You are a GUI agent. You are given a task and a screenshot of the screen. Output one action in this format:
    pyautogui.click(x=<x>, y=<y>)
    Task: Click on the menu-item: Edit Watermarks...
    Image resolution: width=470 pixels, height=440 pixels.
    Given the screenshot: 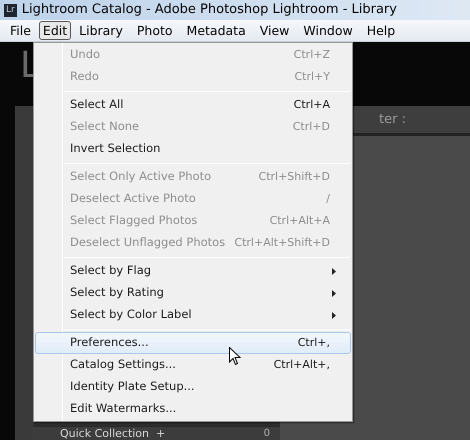 What is the action you would take?
    pyautogui.click(x=193, y=409)
    